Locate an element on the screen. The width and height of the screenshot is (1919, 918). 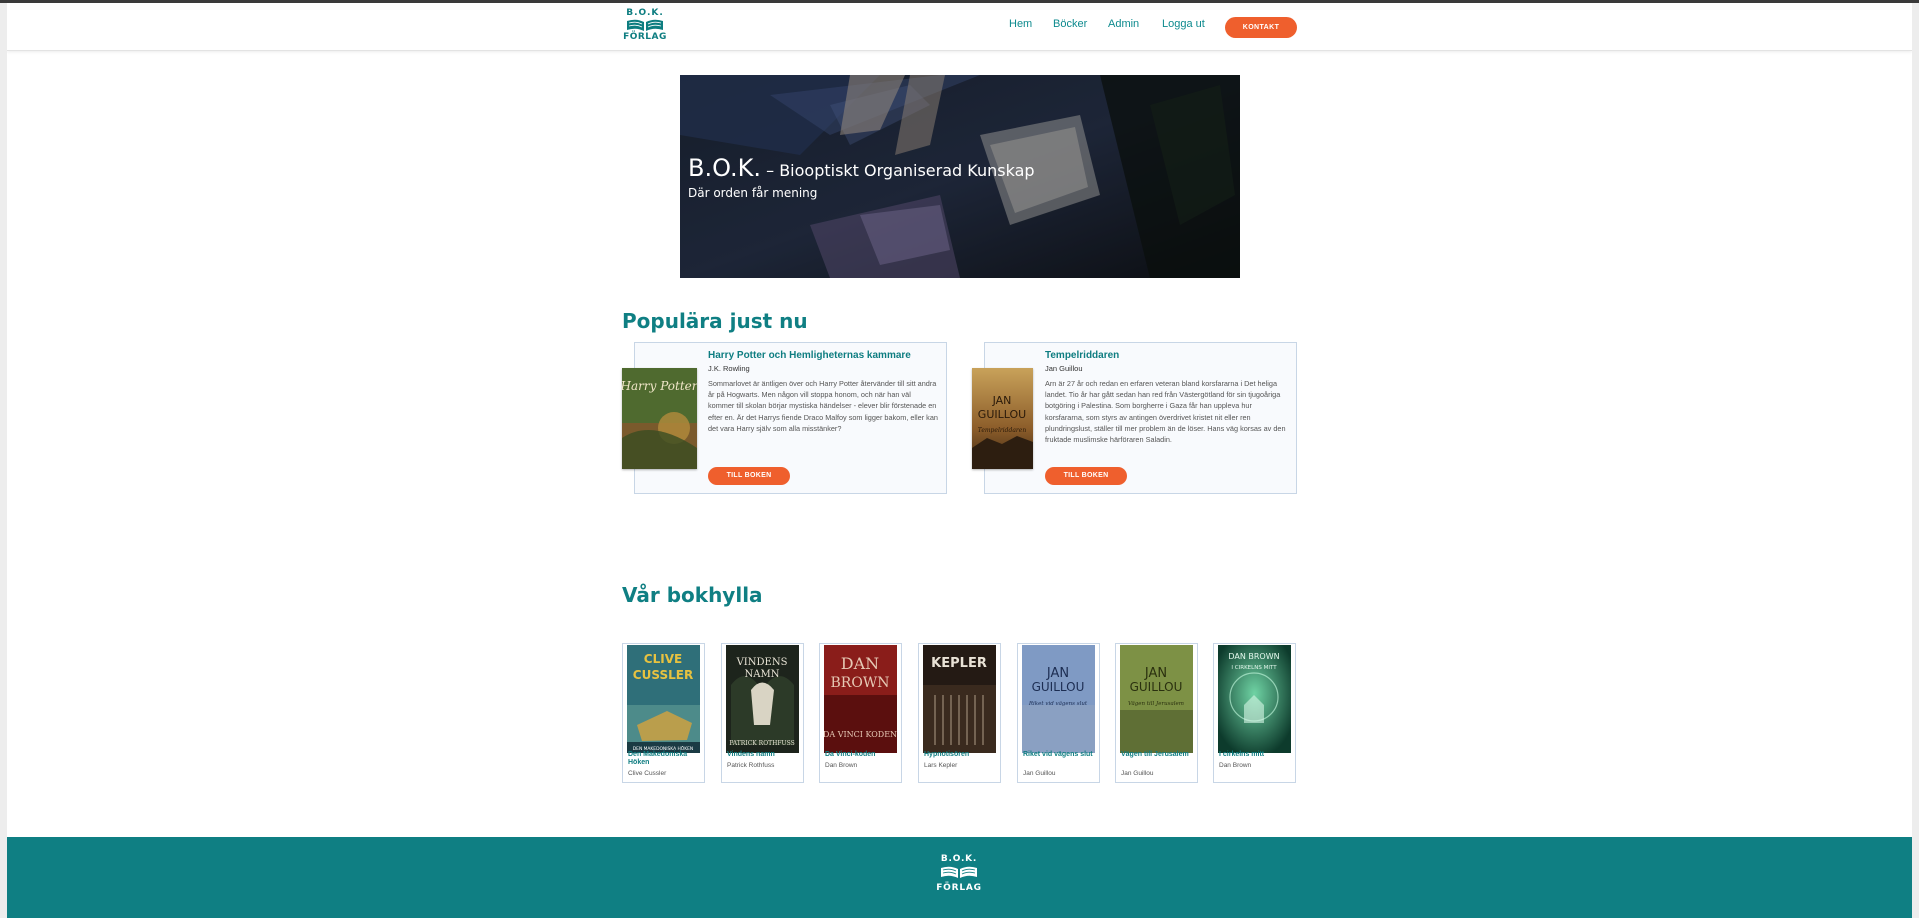
cover-mid-text: CUSSLER is located at coordinates (663, 675).